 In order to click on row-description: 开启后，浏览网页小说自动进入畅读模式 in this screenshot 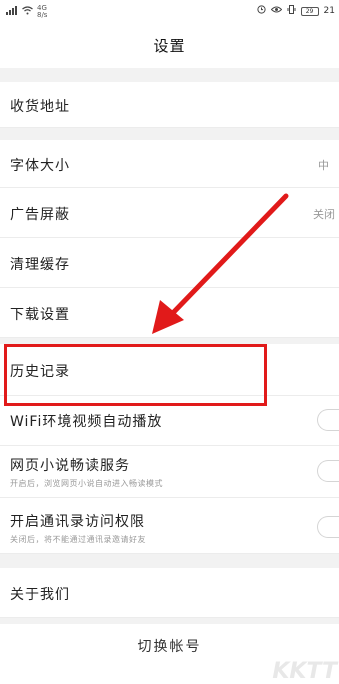, I will do `click(86, 483)`.